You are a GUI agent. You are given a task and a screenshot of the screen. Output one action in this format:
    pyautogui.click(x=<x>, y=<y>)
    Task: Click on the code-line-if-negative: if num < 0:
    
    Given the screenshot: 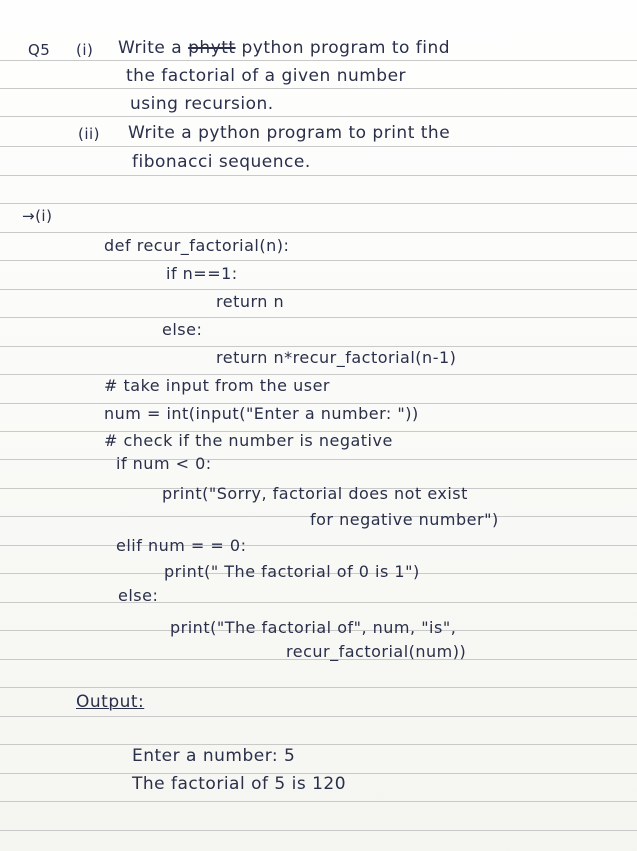 What is the action you would take?
    pyautogui.click(x=164, y=463)
    